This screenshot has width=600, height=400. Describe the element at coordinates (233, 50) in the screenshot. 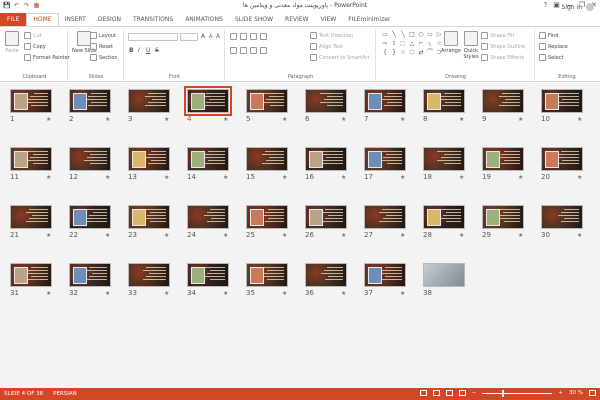

I see `align-left-icon` at that location.